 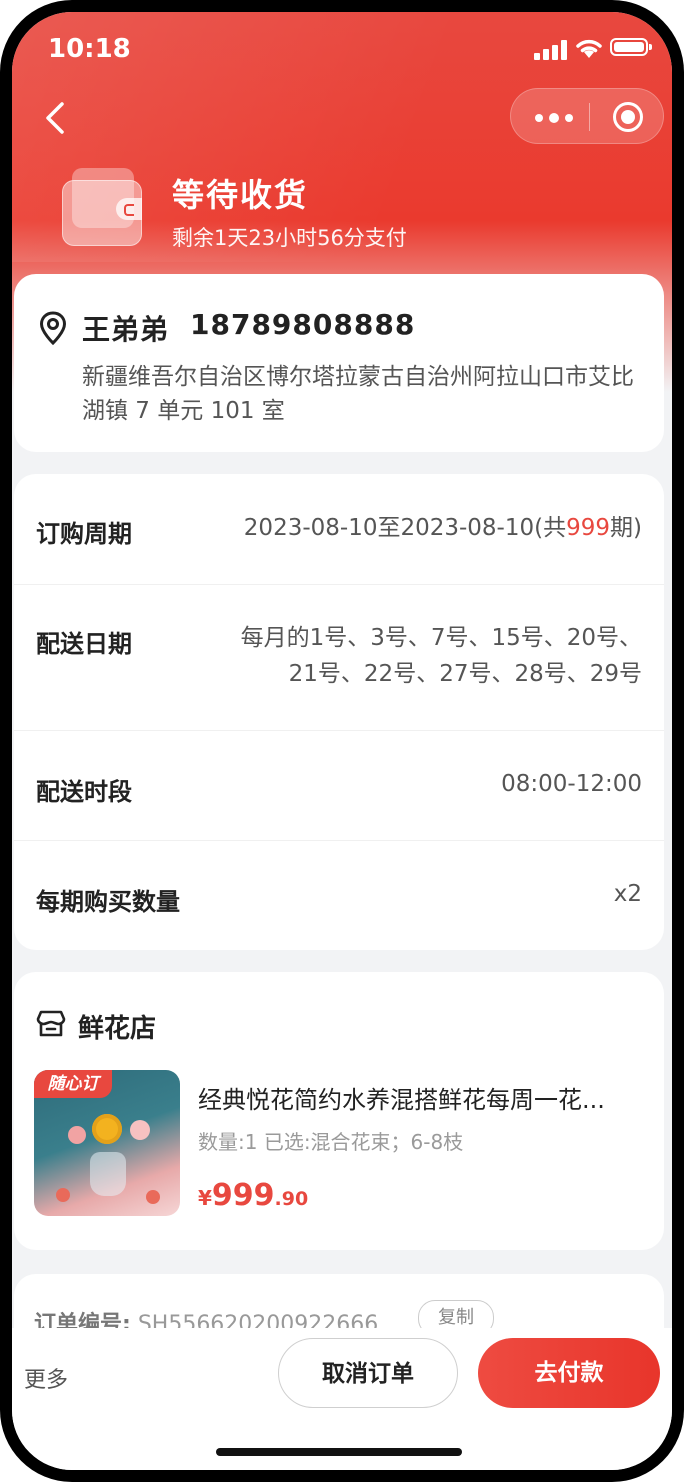 I want to click on recipient-name: 王弟弟, so click(x=126, y=329).